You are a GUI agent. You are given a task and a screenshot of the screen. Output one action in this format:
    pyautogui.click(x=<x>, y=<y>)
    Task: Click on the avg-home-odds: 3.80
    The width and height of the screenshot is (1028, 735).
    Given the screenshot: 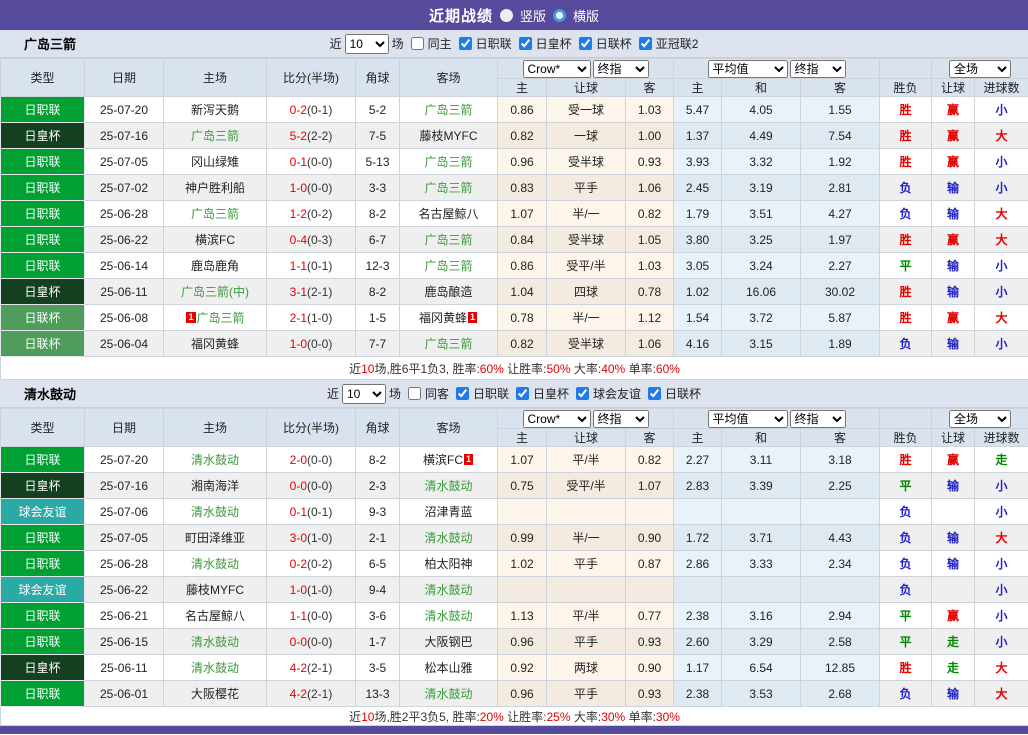 What is the action you would take?
    pyautogui.click(x=697, y=239)
    